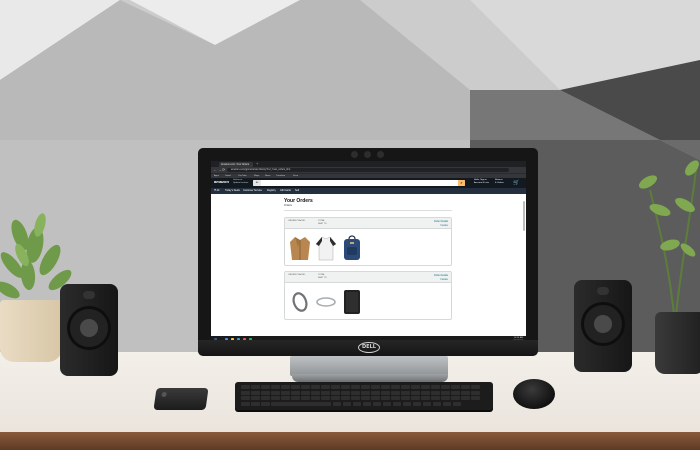 The height and width of the screenshot is (450, 700). Describe the element at coordinates (221, 181) in the screenshot. I see `amazon-logo: amazon` at that location.